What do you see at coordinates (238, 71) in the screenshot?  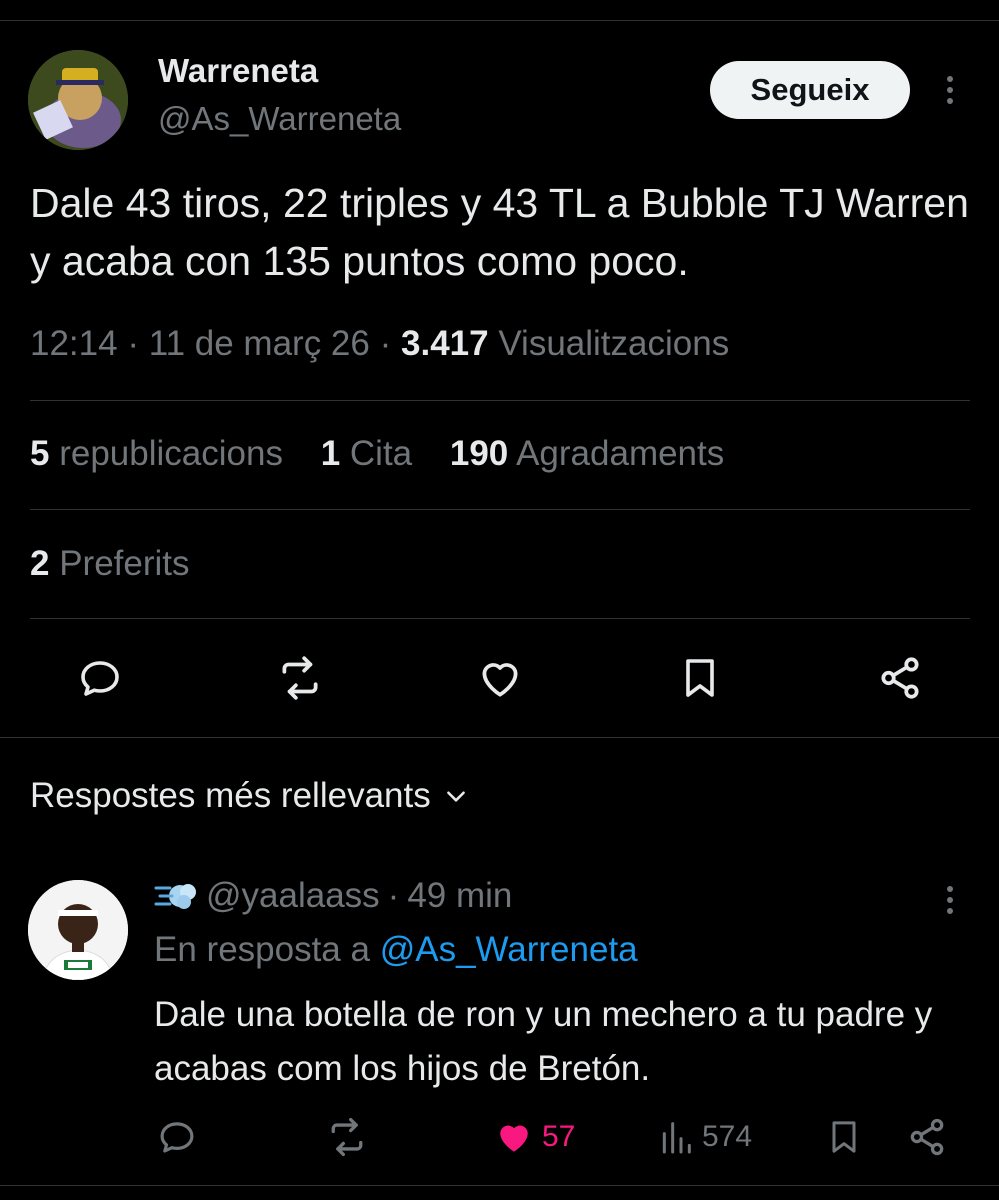 I see `author-name: Warreneta` at bounding box center [238, 71].